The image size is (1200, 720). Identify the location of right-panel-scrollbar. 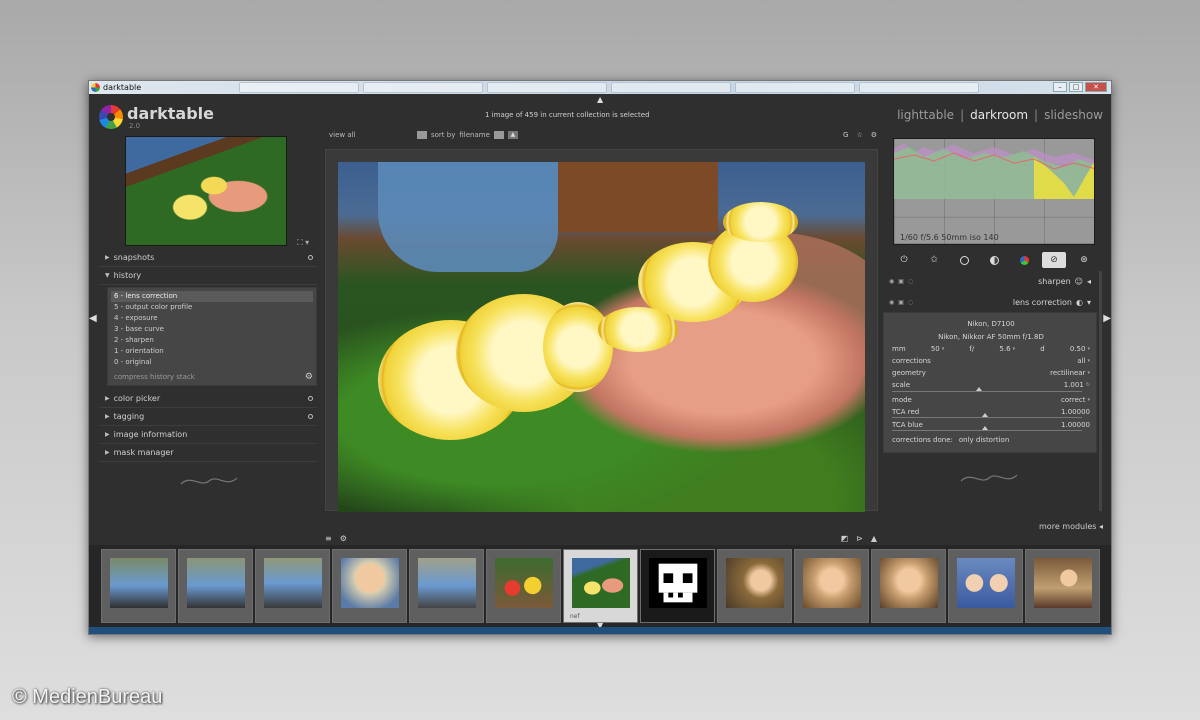
(1100, 391).